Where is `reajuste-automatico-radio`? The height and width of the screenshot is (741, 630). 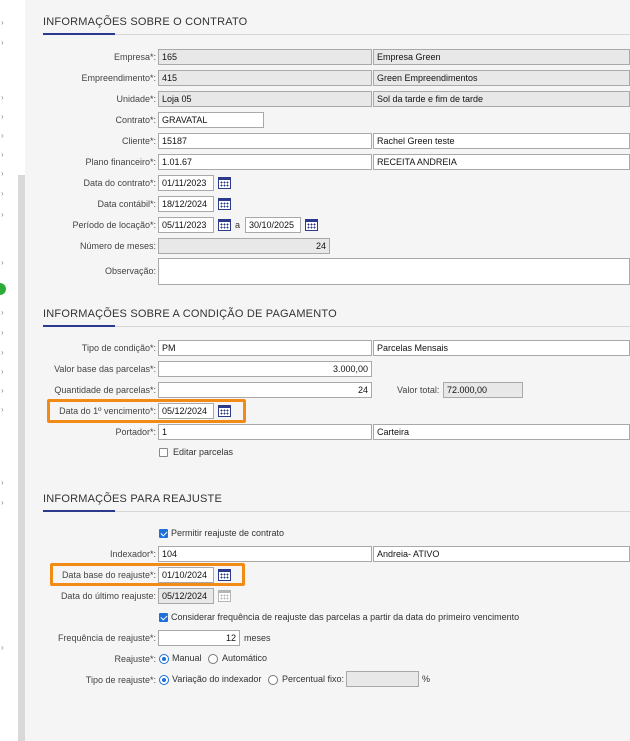 reajuste-automatico-radio is located at coordinates (213, 659).